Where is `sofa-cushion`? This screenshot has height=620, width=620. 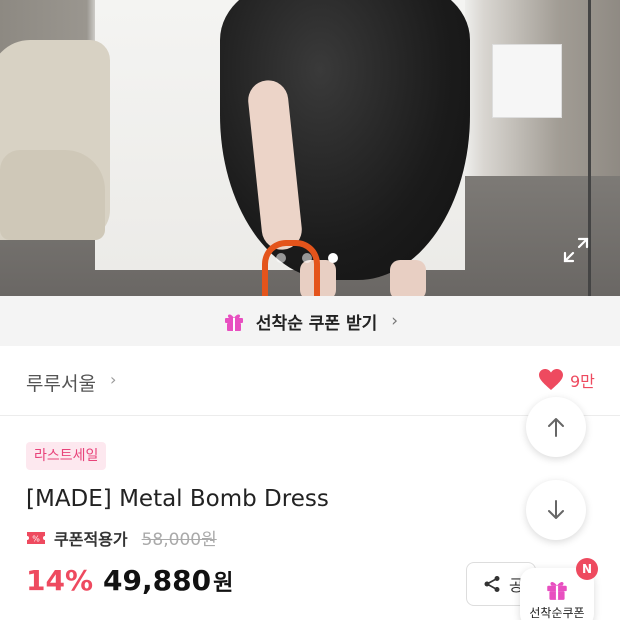
sofa-cushion is located at coordinates (52, 195).